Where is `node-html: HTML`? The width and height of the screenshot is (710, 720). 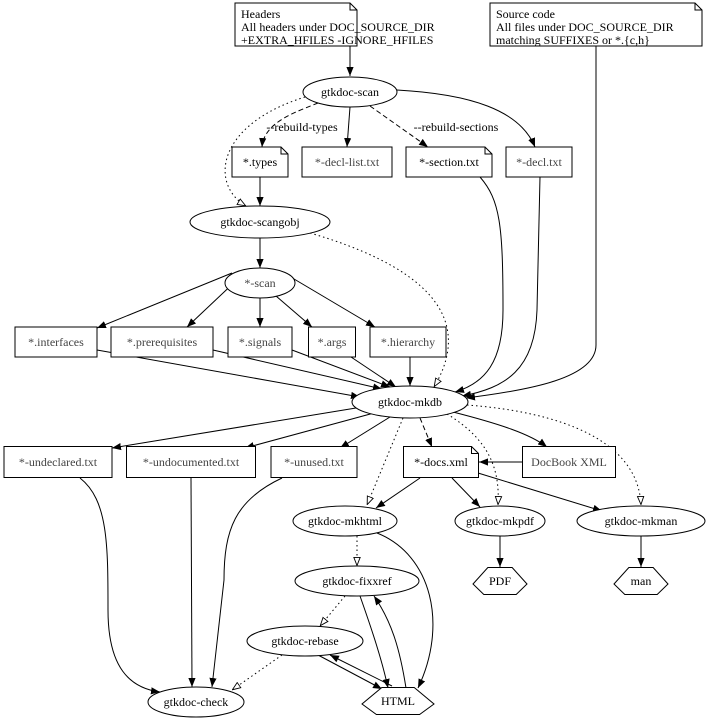 node-html: HTML is located at coordinates (398, 701).